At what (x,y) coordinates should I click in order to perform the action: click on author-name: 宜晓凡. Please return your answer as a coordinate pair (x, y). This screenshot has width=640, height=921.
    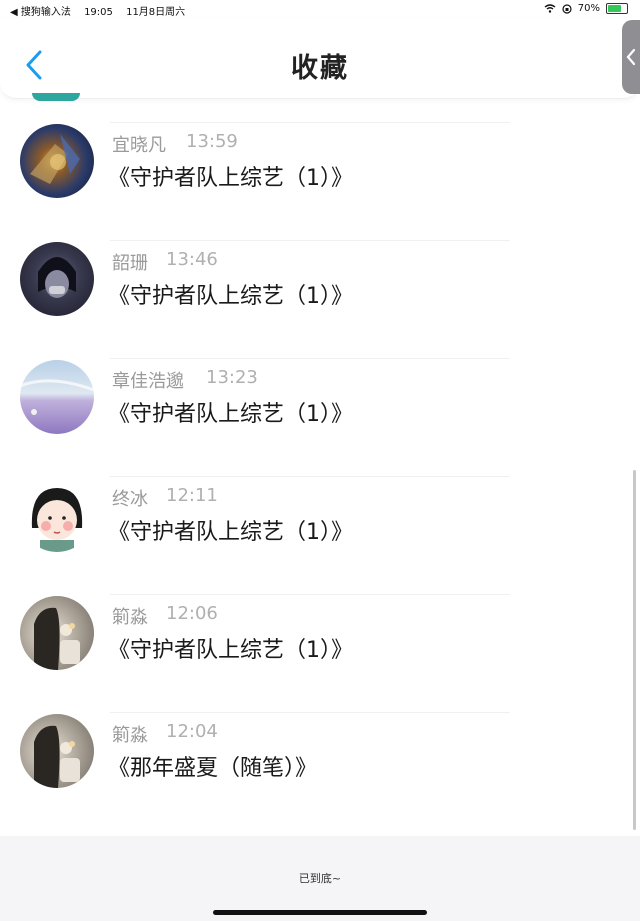
    Looking at the image, I should click on (139, 145).